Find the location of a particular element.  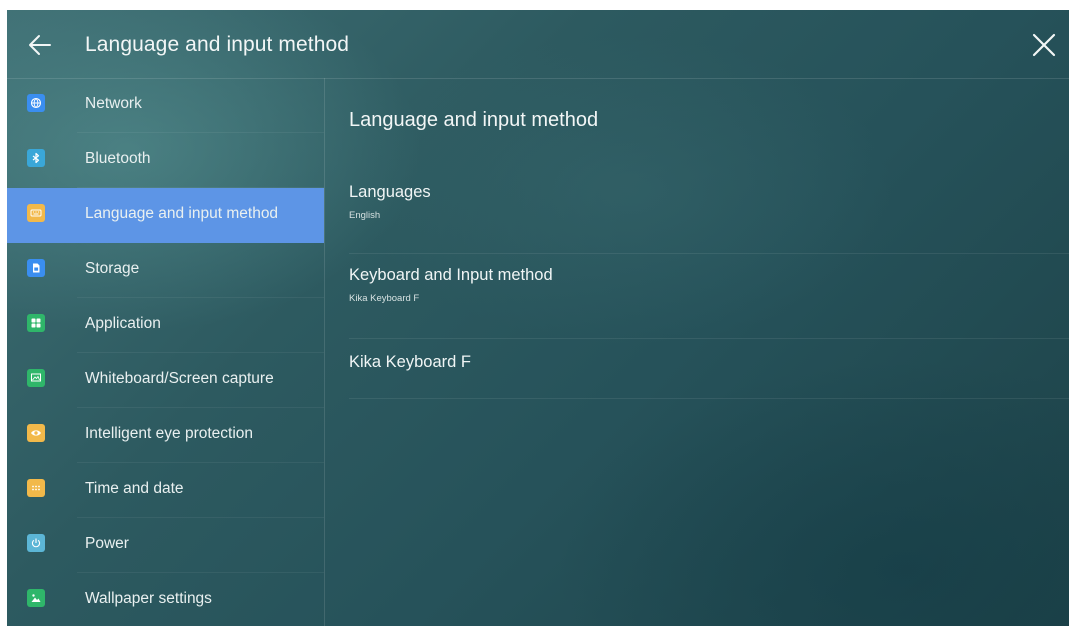

sidebar-item-label: Whiteboard/Screen capture is located at coordinates (179, 378).